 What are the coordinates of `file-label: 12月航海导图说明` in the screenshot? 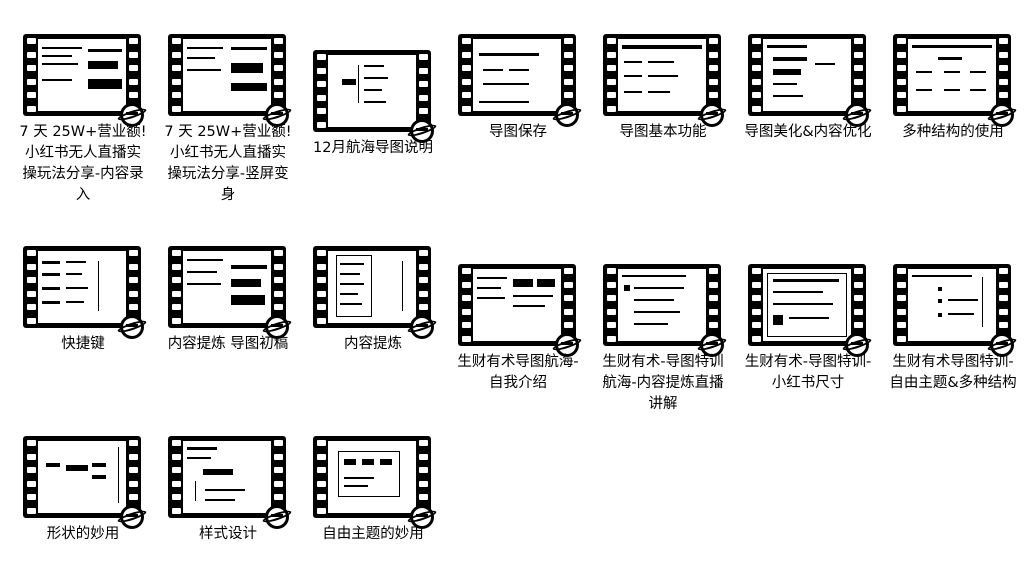 It's located at (373, 148).